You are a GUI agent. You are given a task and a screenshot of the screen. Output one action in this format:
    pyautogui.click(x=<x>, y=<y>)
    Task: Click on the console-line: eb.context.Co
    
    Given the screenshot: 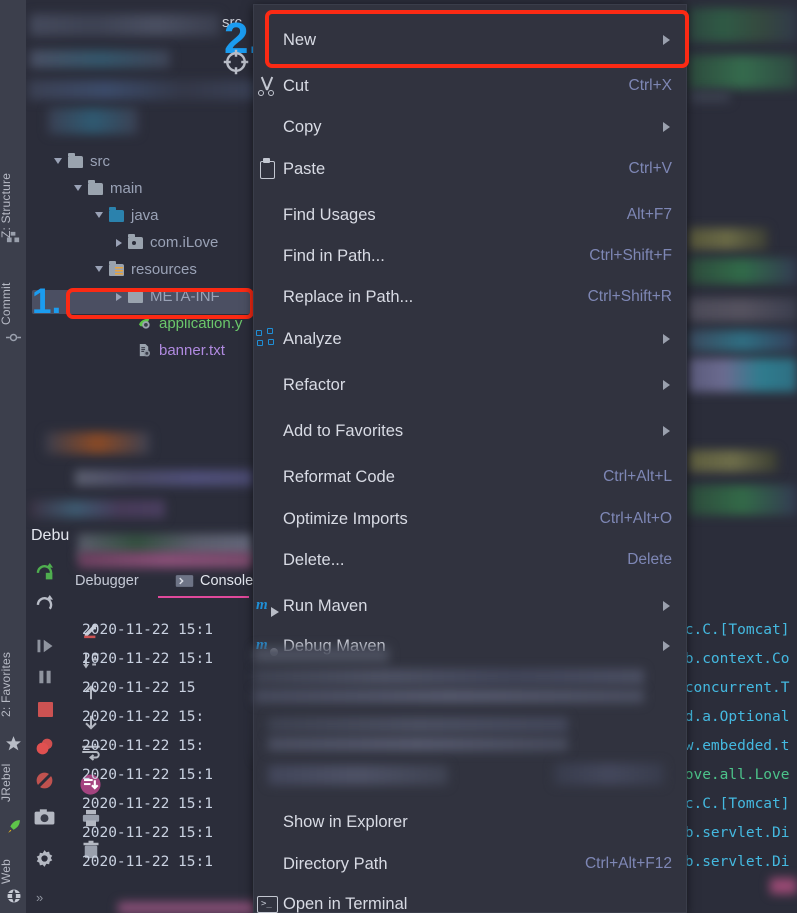 What is the action you would take?
    pyautogui.click(x=733, y=659)
    